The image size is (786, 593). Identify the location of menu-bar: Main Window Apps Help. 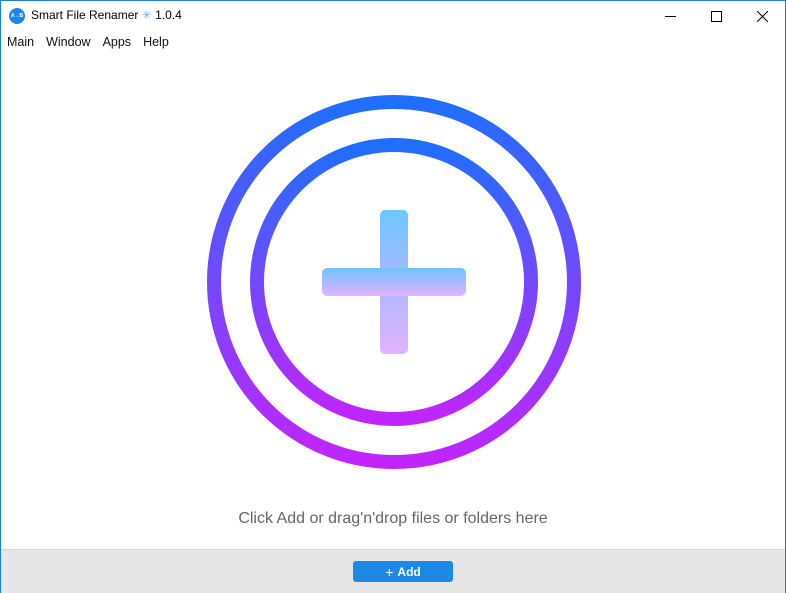
(88, 42).